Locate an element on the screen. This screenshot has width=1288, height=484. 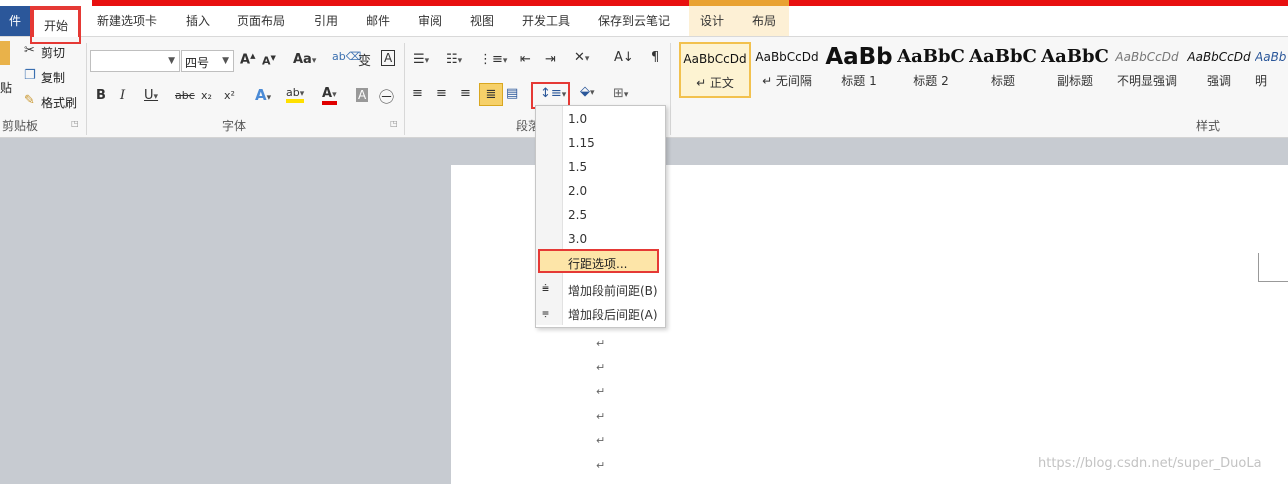
add-space-after: 增加段后间距(A) is located at coordinates (613, 314).